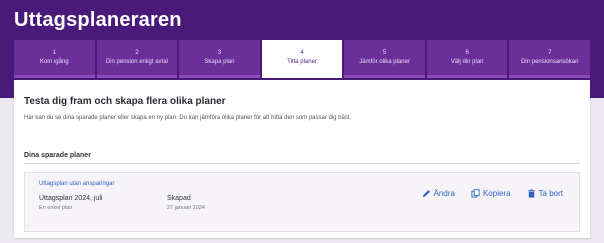 Image resolution: width=604 pixels, height=243 pixels. I want to click on step-label: Välj din plan, so click(467, 61).